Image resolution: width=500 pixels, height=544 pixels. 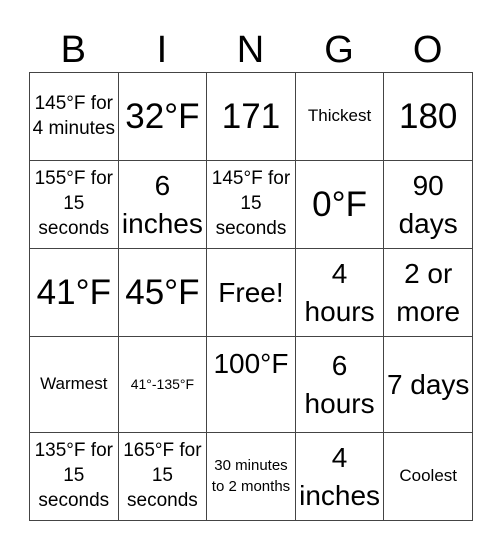 I want to click on bingo-cell: 90 days, so click(x=428, y=204).